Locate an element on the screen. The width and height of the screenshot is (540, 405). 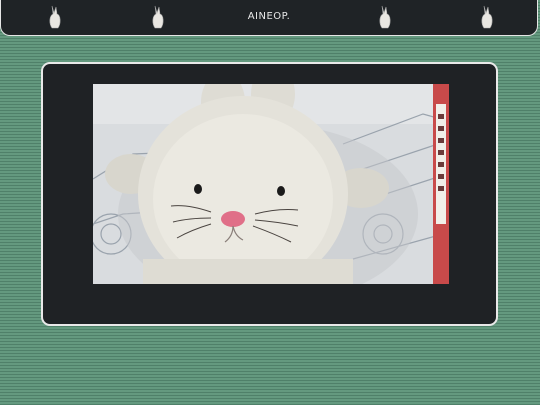
brand-title: AINEOP. is located at coordinates (269, 16).